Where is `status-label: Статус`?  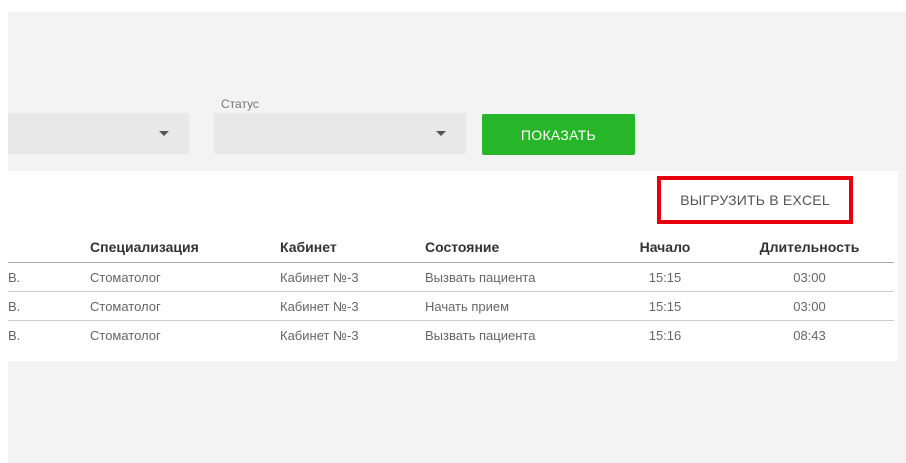 status-label: Статус is located at coordinates (240, 104).